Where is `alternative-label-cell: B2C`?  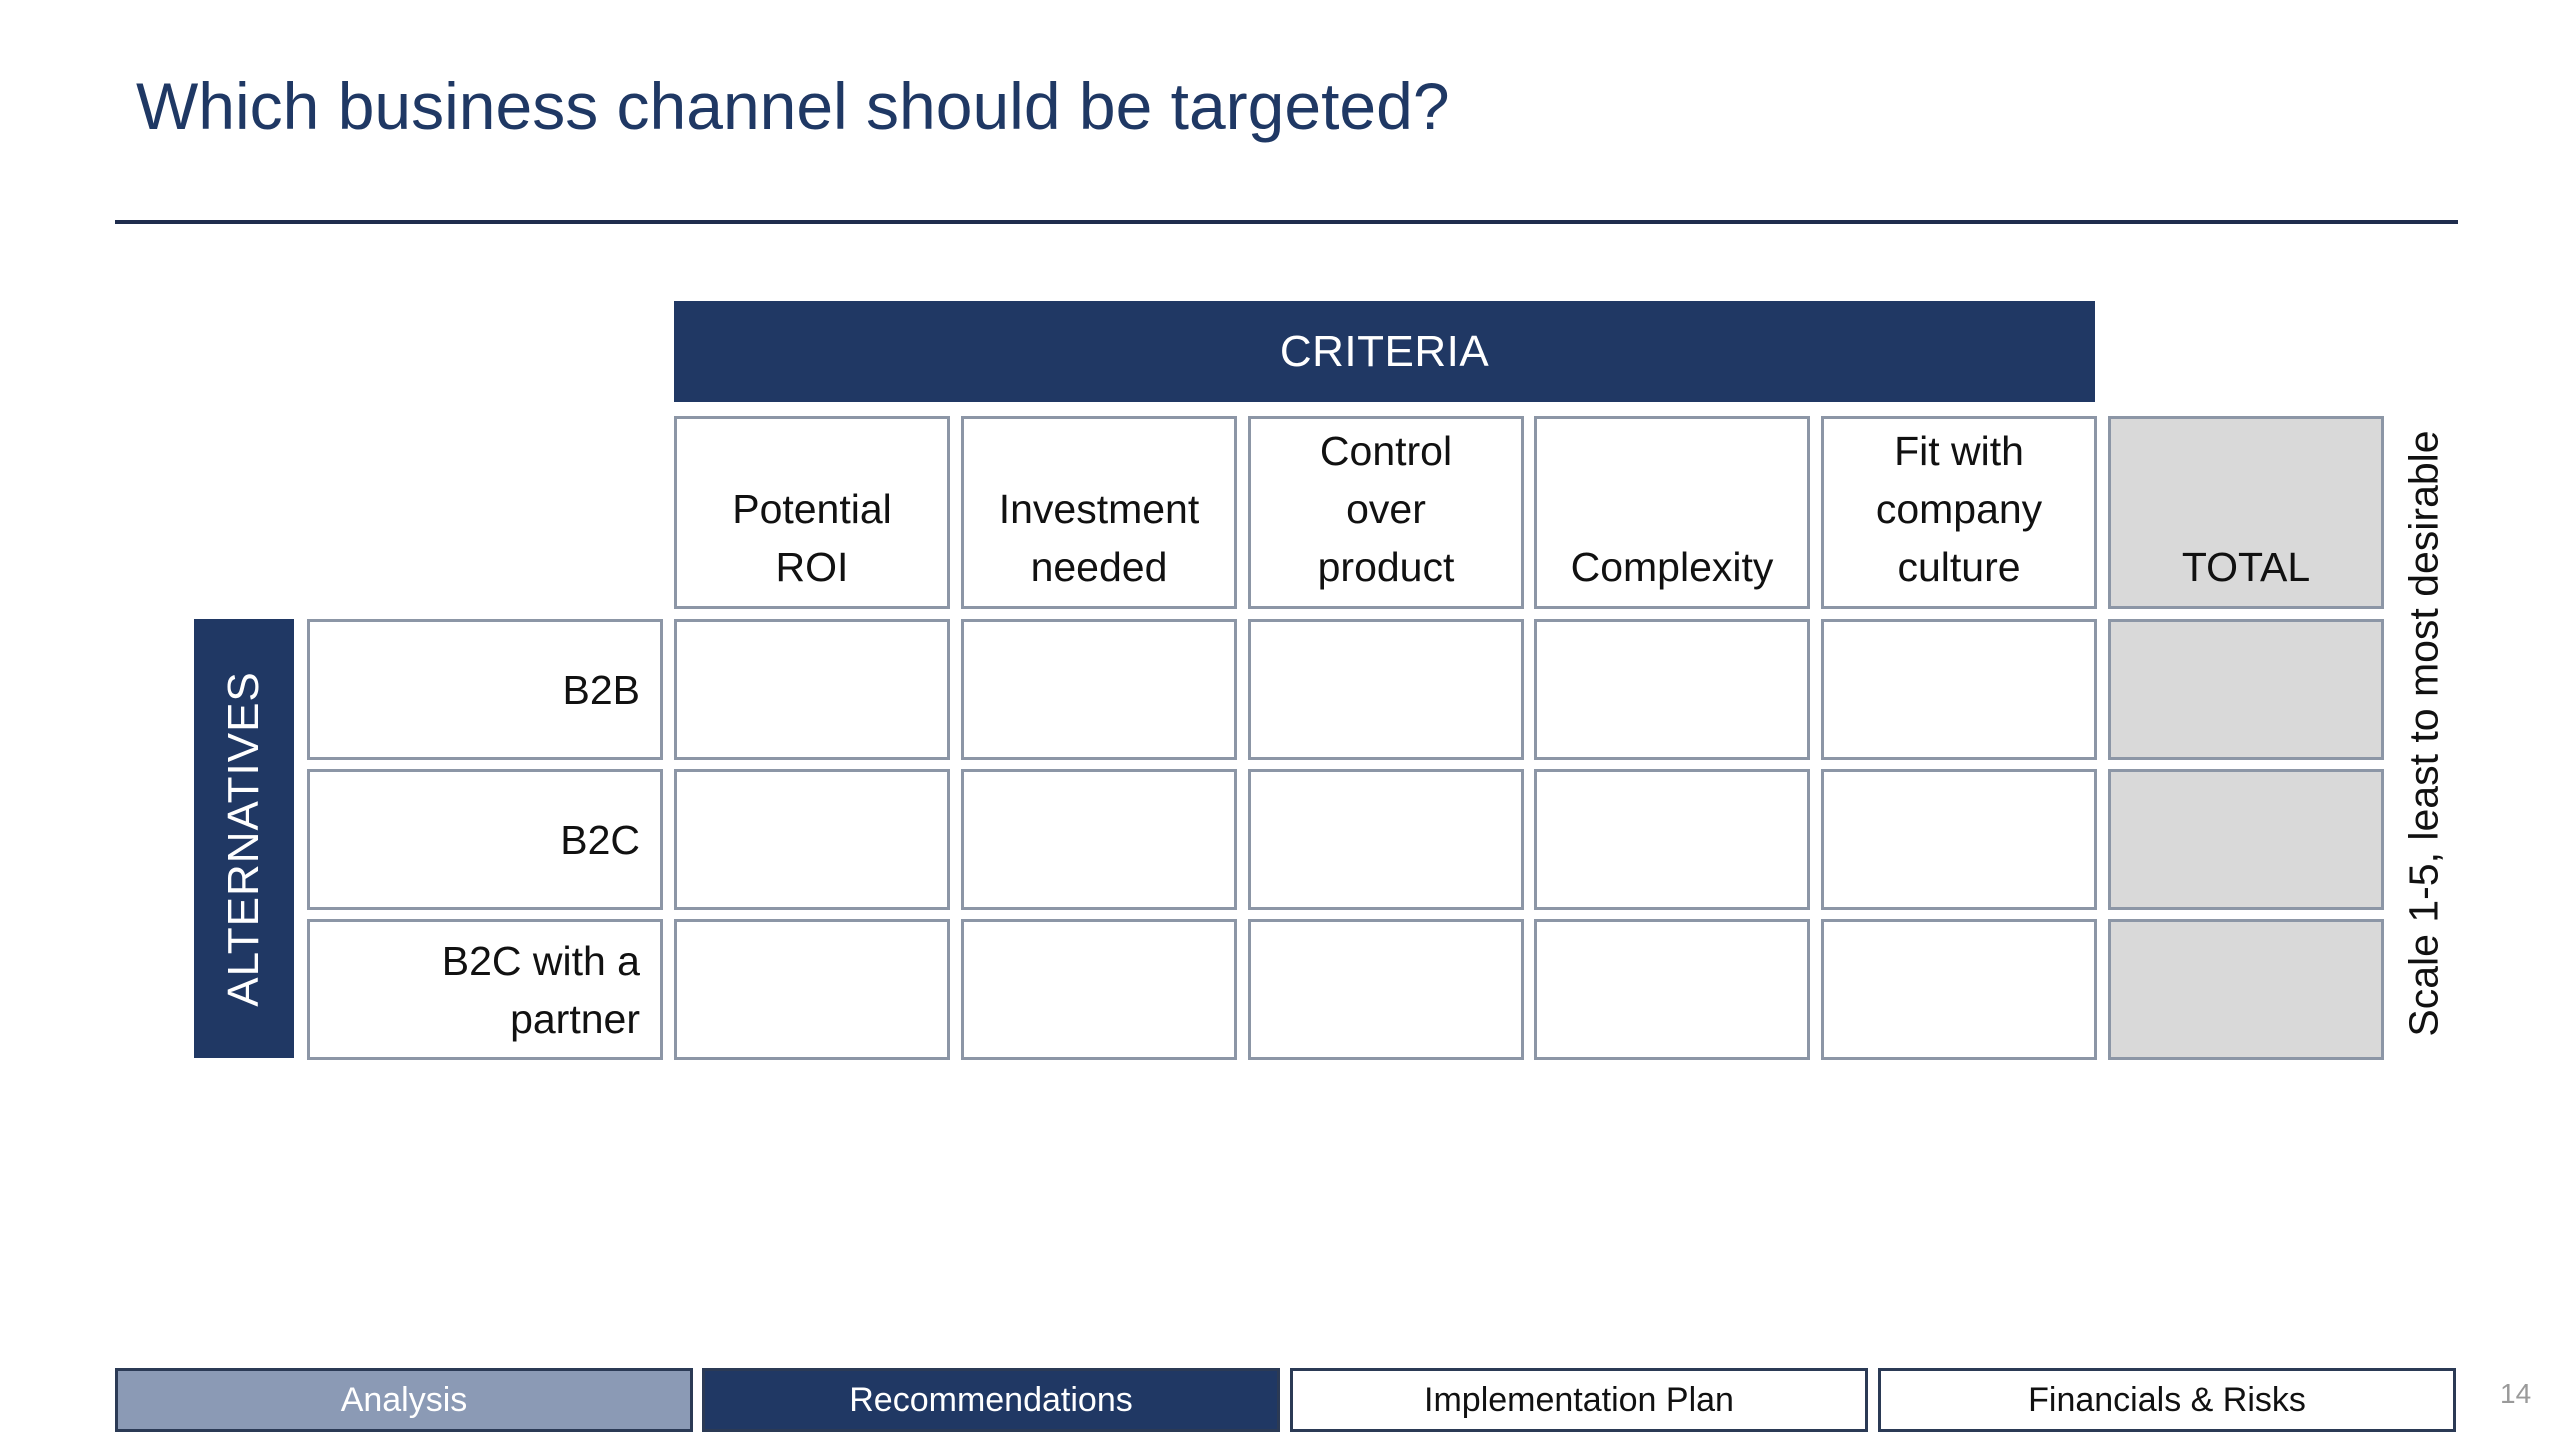 alternative-label-cell: B2C is located at coordinates (485, 839).